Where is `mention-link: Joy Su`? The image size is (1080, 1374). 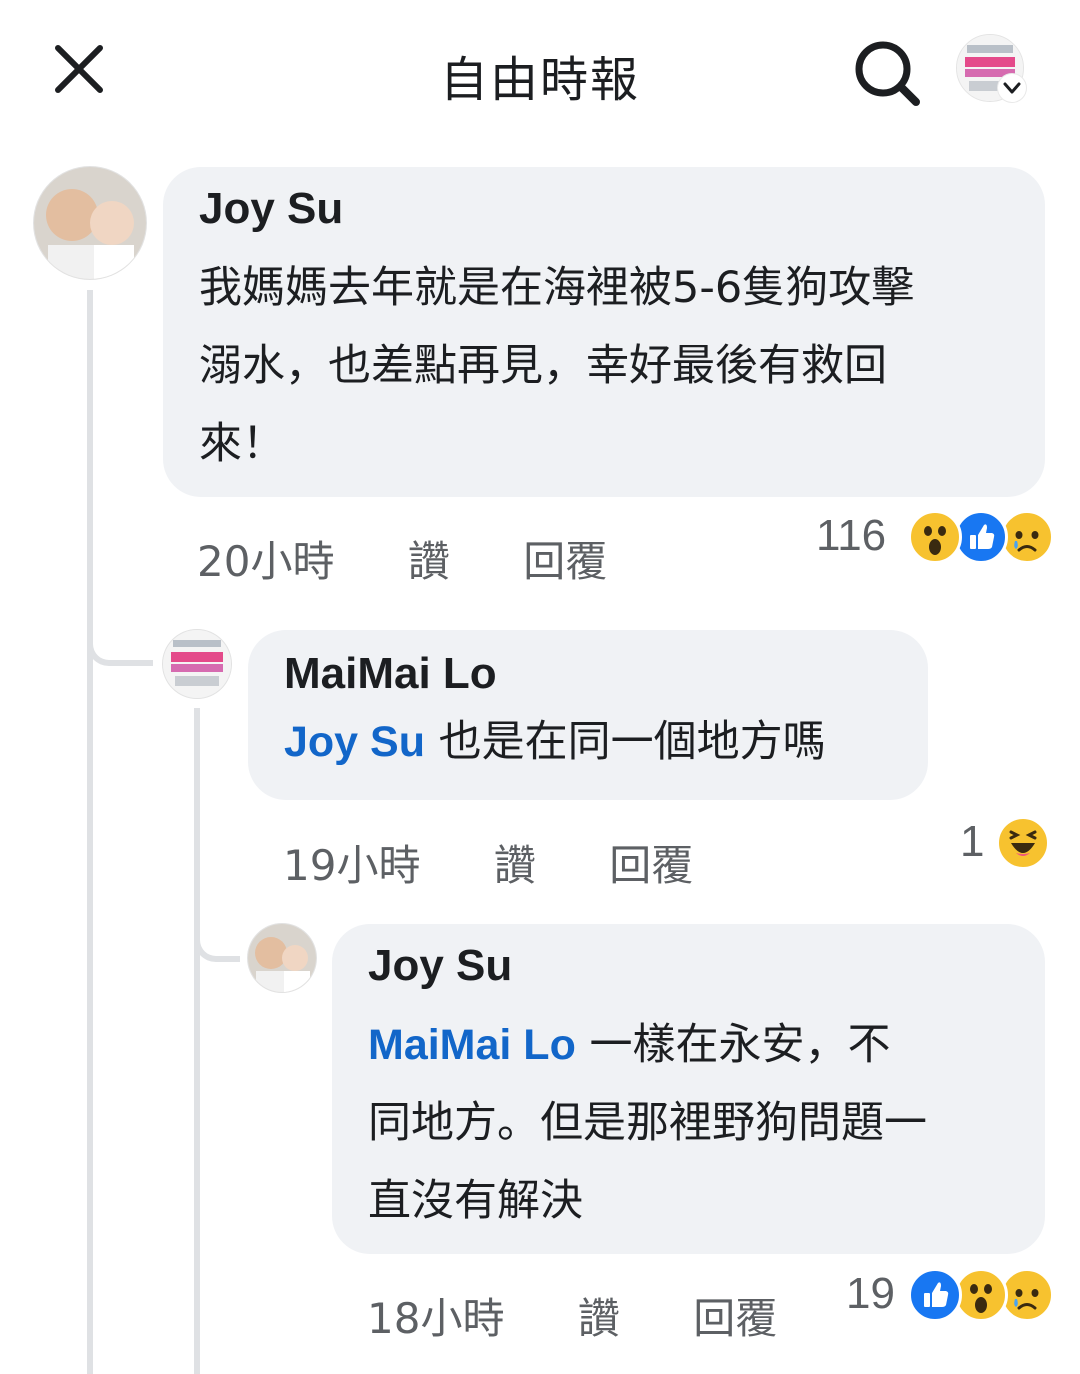 mention-link: Joy Su is located at coordinates (354, 742).